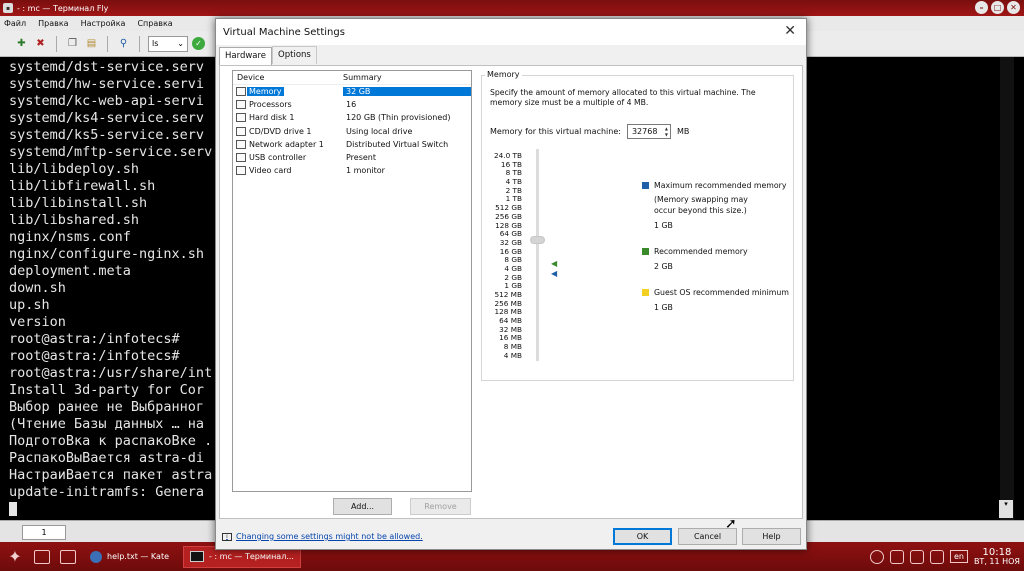 This screenshot has height=571, width=1024. Describe the element at coordinates (44, 532) in the screenshot. I see `terminal-tab: 1` at that location.